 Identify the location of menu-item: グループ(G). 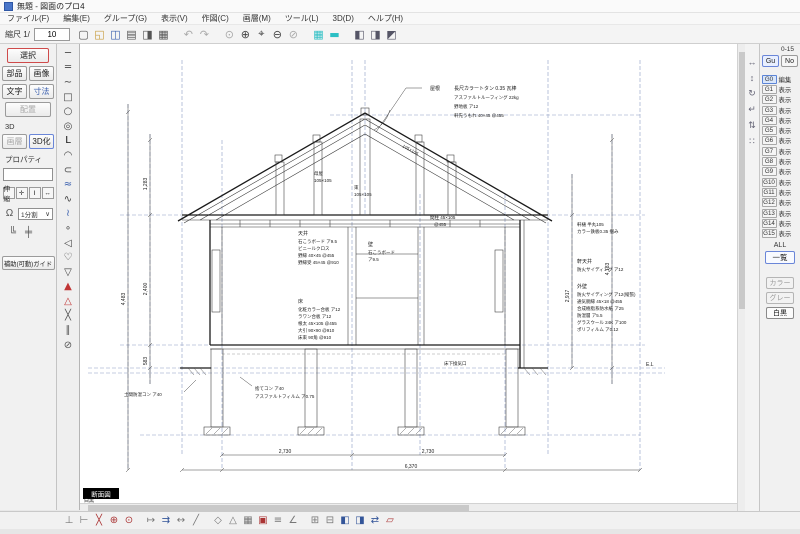
(125, 18).